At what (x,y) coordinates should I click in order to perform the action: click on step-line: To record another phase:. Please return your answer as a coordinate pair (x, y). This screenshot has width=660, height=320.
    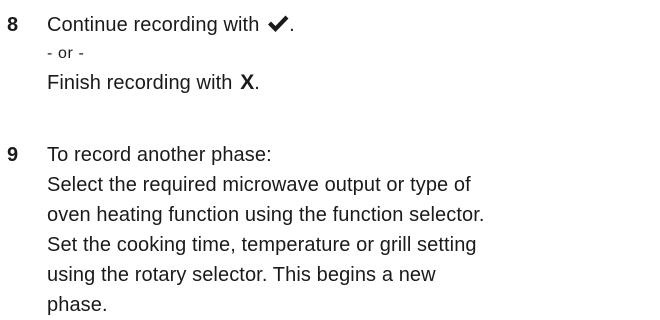
    Looking at the image, I should click on (159, 155).